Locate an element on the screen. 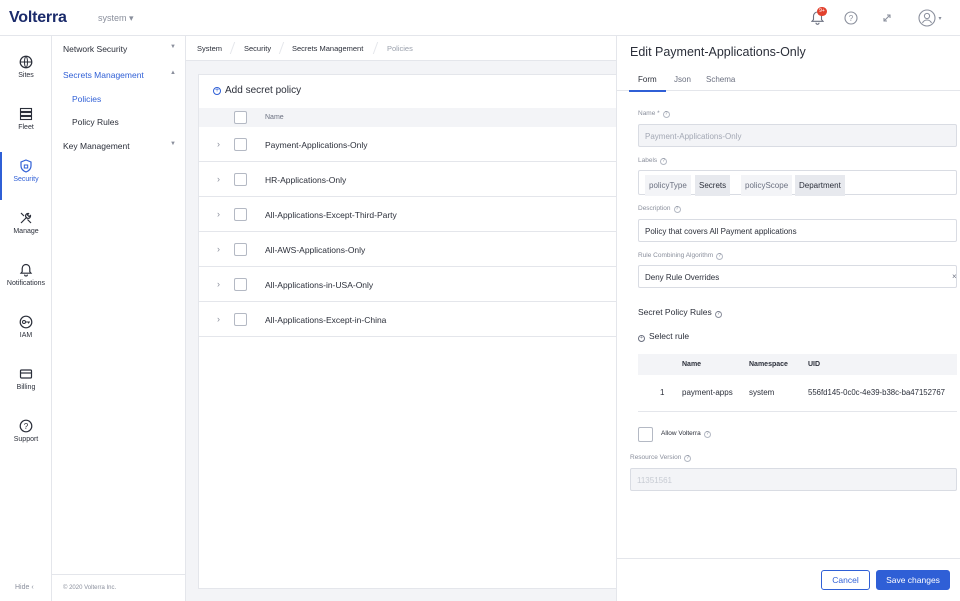 The height and width of the screenshot is (601, 960). subnav-policy-rules: Policy Rules is located at coordinates (95, 122).